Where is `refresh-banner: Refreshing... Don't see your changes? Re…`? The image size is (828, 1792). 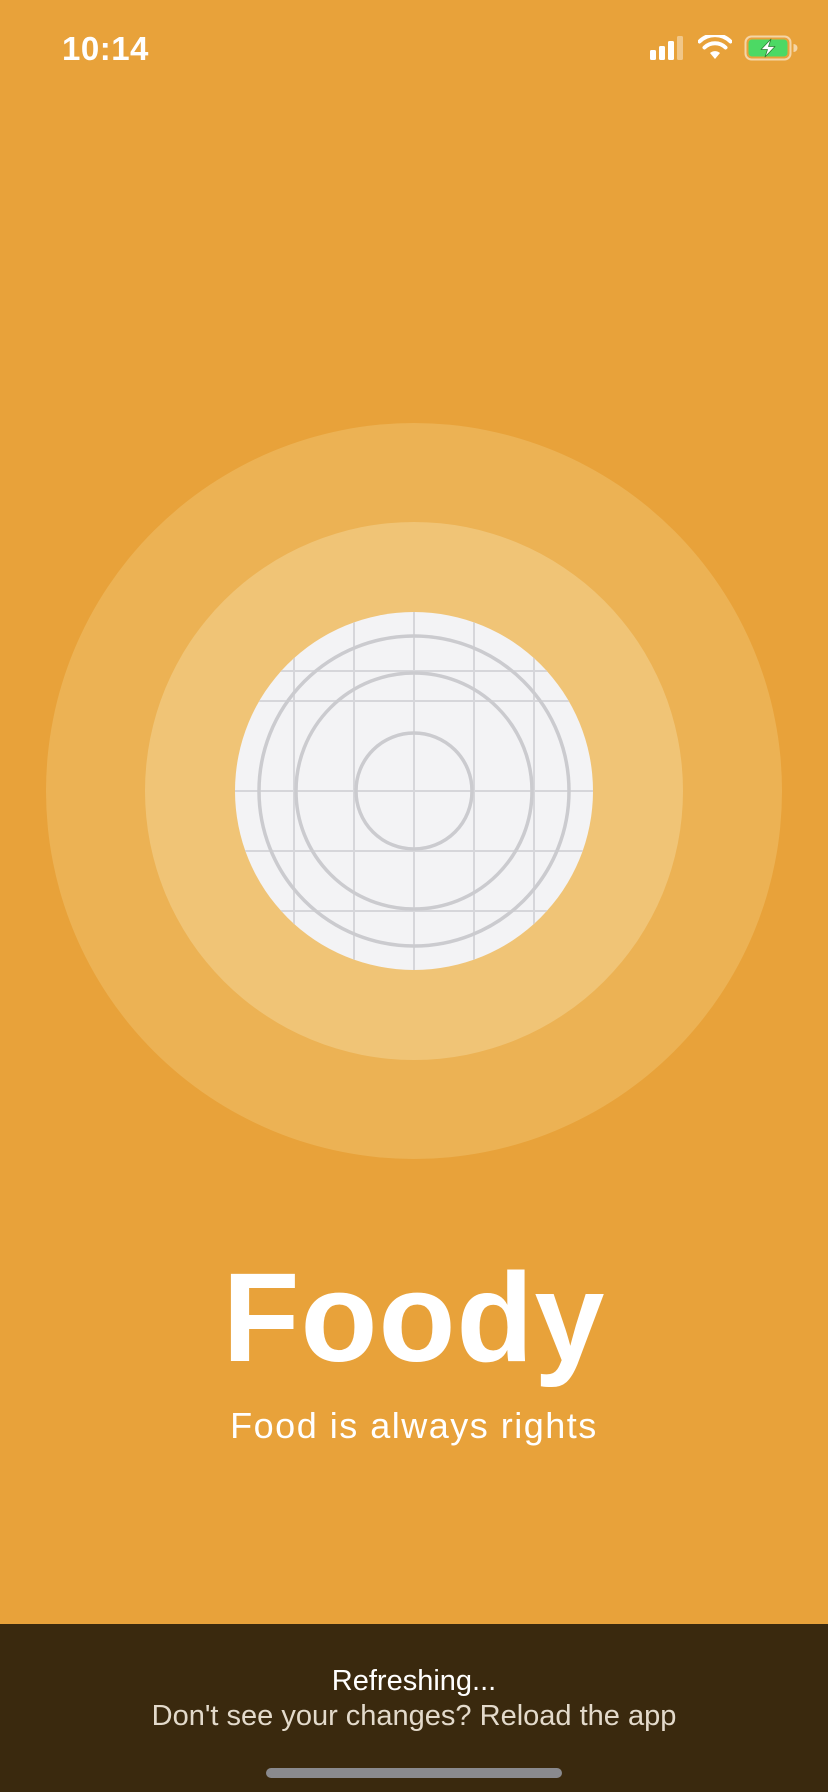 refresh-banner: Refreshing... Don't see your changes? Re… is located at coordinates (414, 1708).